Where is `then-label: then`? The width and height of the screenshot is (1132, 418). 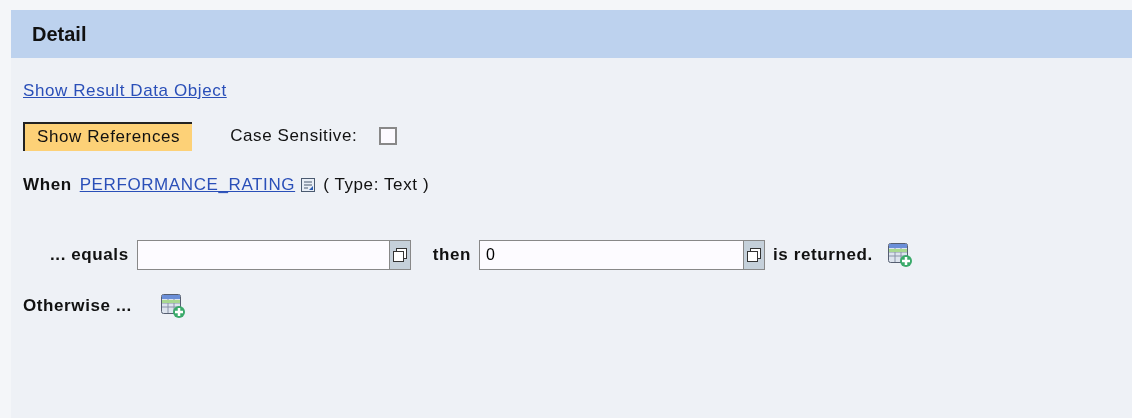 then-label: then is located at coordinates (452, 255).